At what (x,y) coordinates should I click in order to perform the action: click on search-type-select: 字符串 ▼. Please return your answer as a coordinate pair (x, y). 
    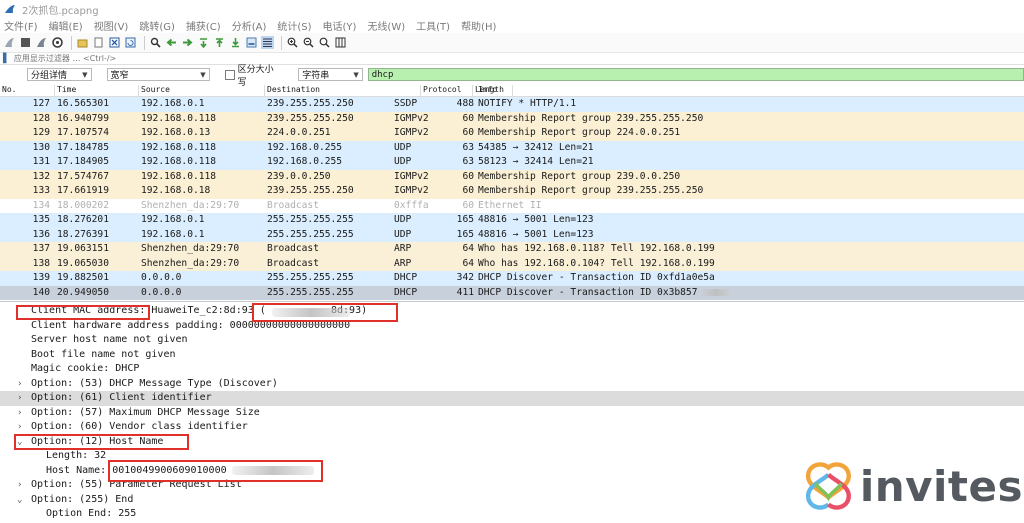
    Looking at the image, I should click on (330, 74).